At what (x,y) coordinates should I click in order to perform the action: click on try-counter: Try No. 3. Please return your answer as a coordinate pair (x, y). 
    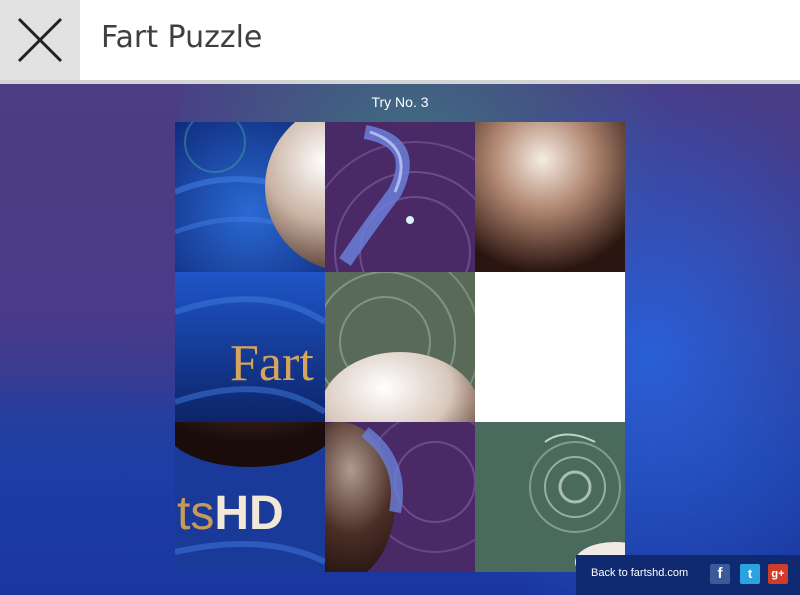
    Looking at the image, I should click on (400, 102).